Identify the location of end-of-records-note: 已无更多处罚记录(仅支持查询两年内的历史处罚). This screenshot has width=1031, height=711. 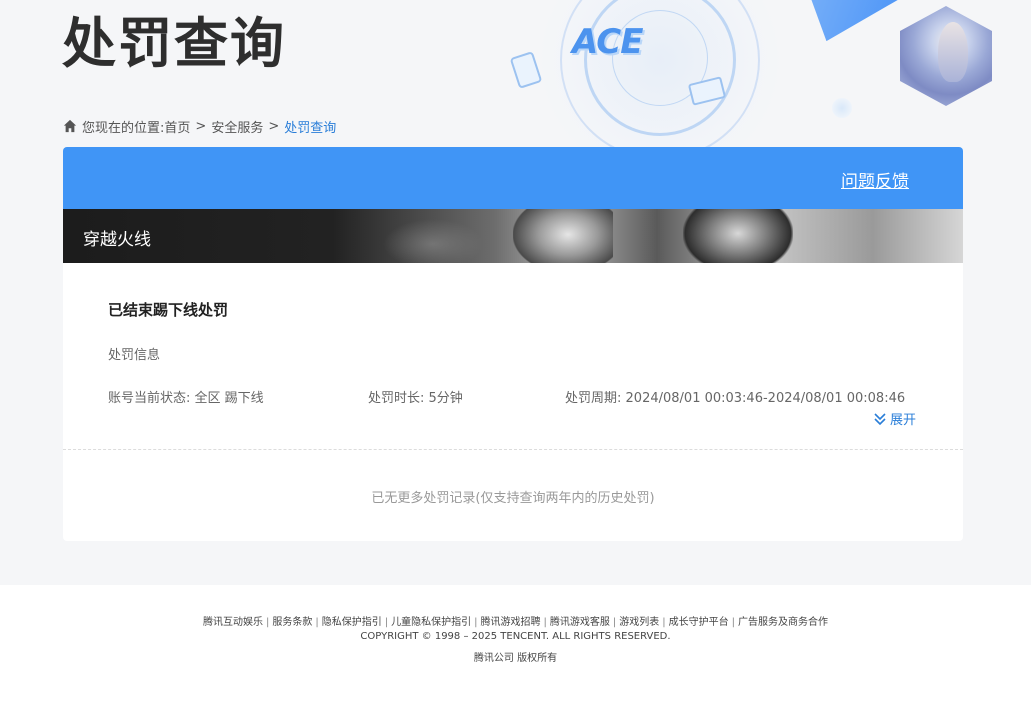
(513, 498).